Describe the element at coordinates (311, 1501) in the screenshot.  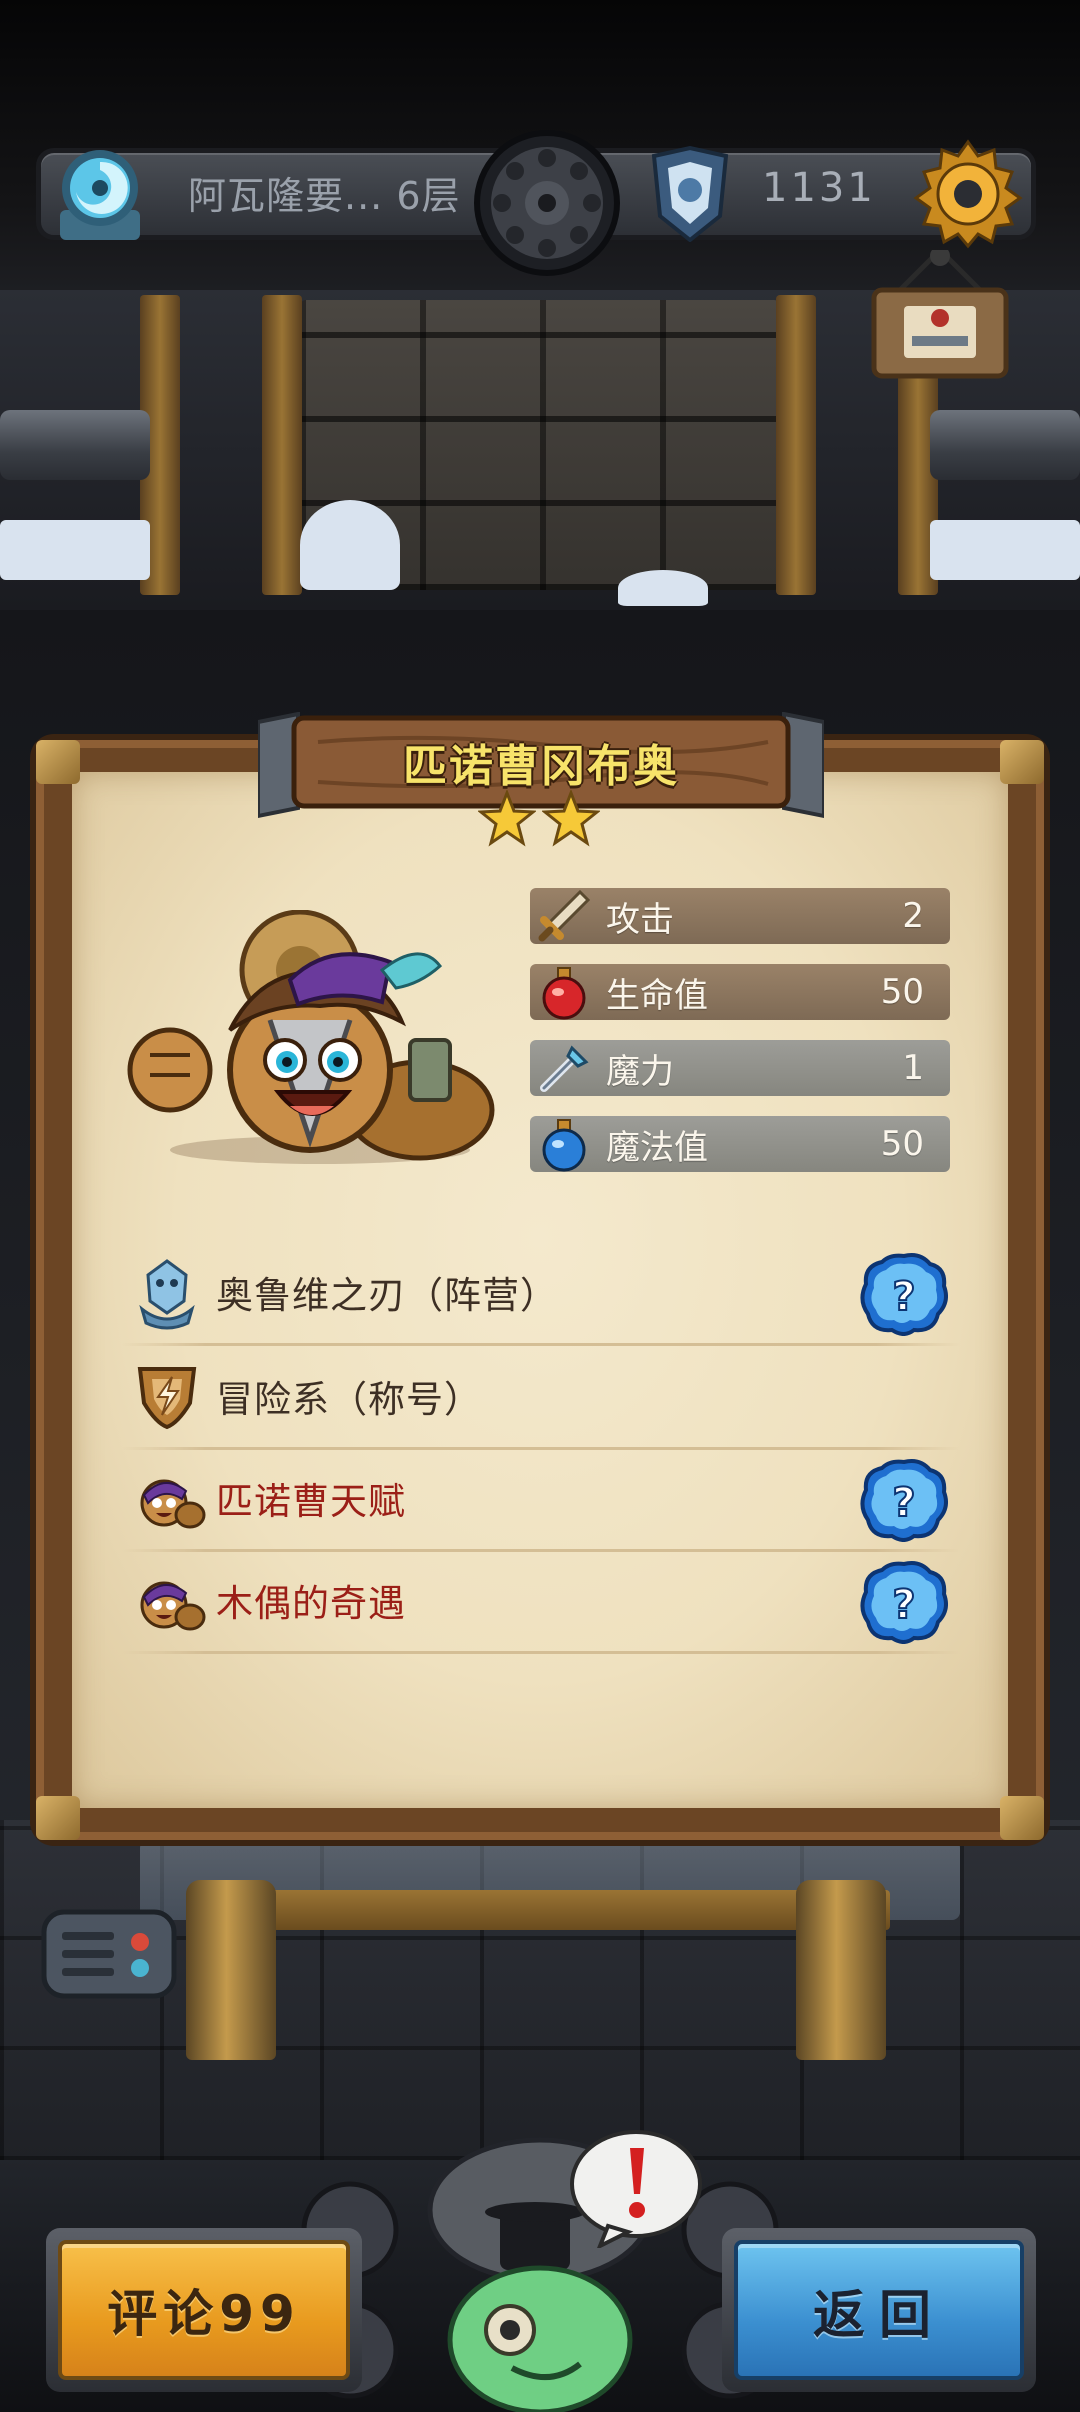
I see `trait-label: 匹诺曹天赋` at that location.